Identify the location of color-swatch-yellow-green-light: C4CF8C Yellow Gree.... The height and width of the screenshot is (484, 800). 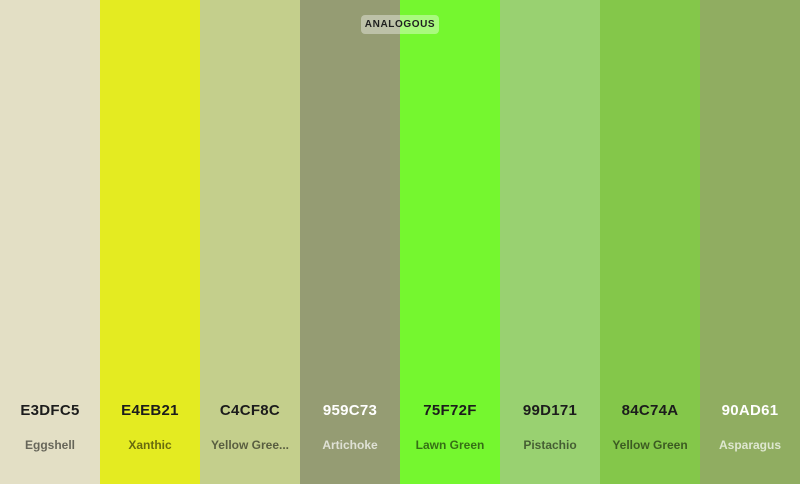
(250, 242).